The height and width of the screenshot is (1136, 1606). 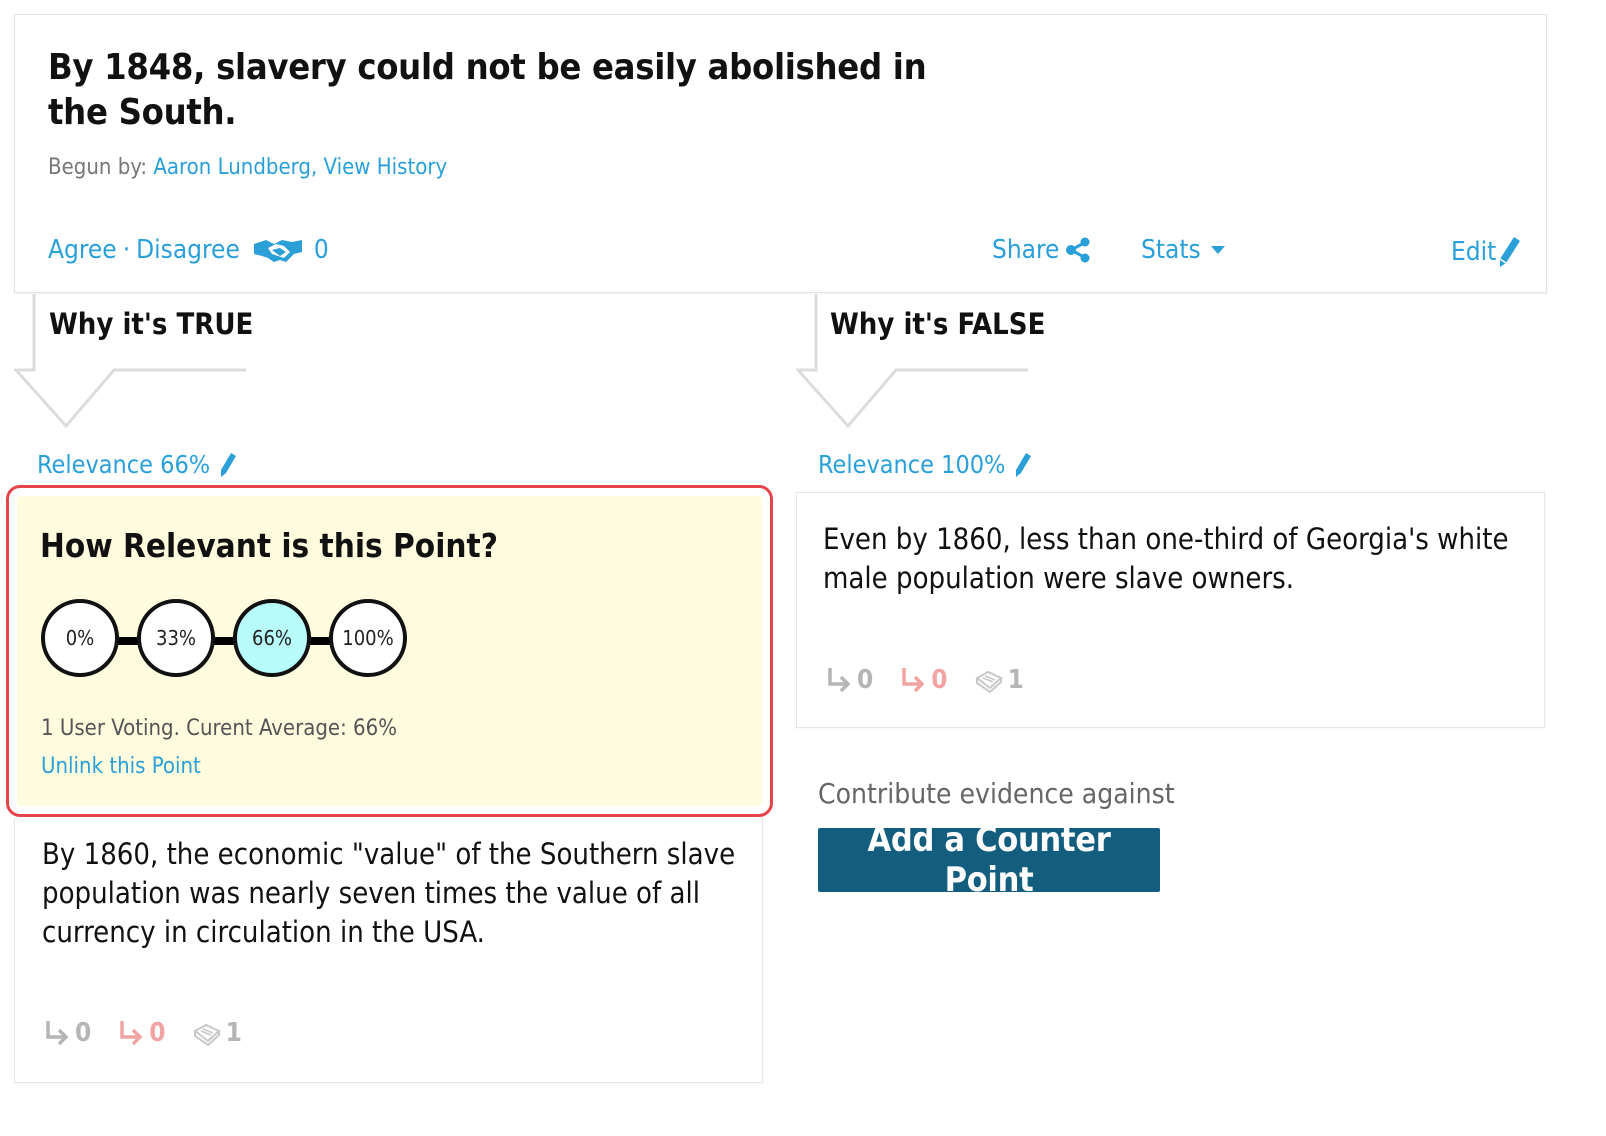 What do you see at coordinates (1078, 250) in the screenshot?
I see `share-icon` at bounding box center [1078, 250].